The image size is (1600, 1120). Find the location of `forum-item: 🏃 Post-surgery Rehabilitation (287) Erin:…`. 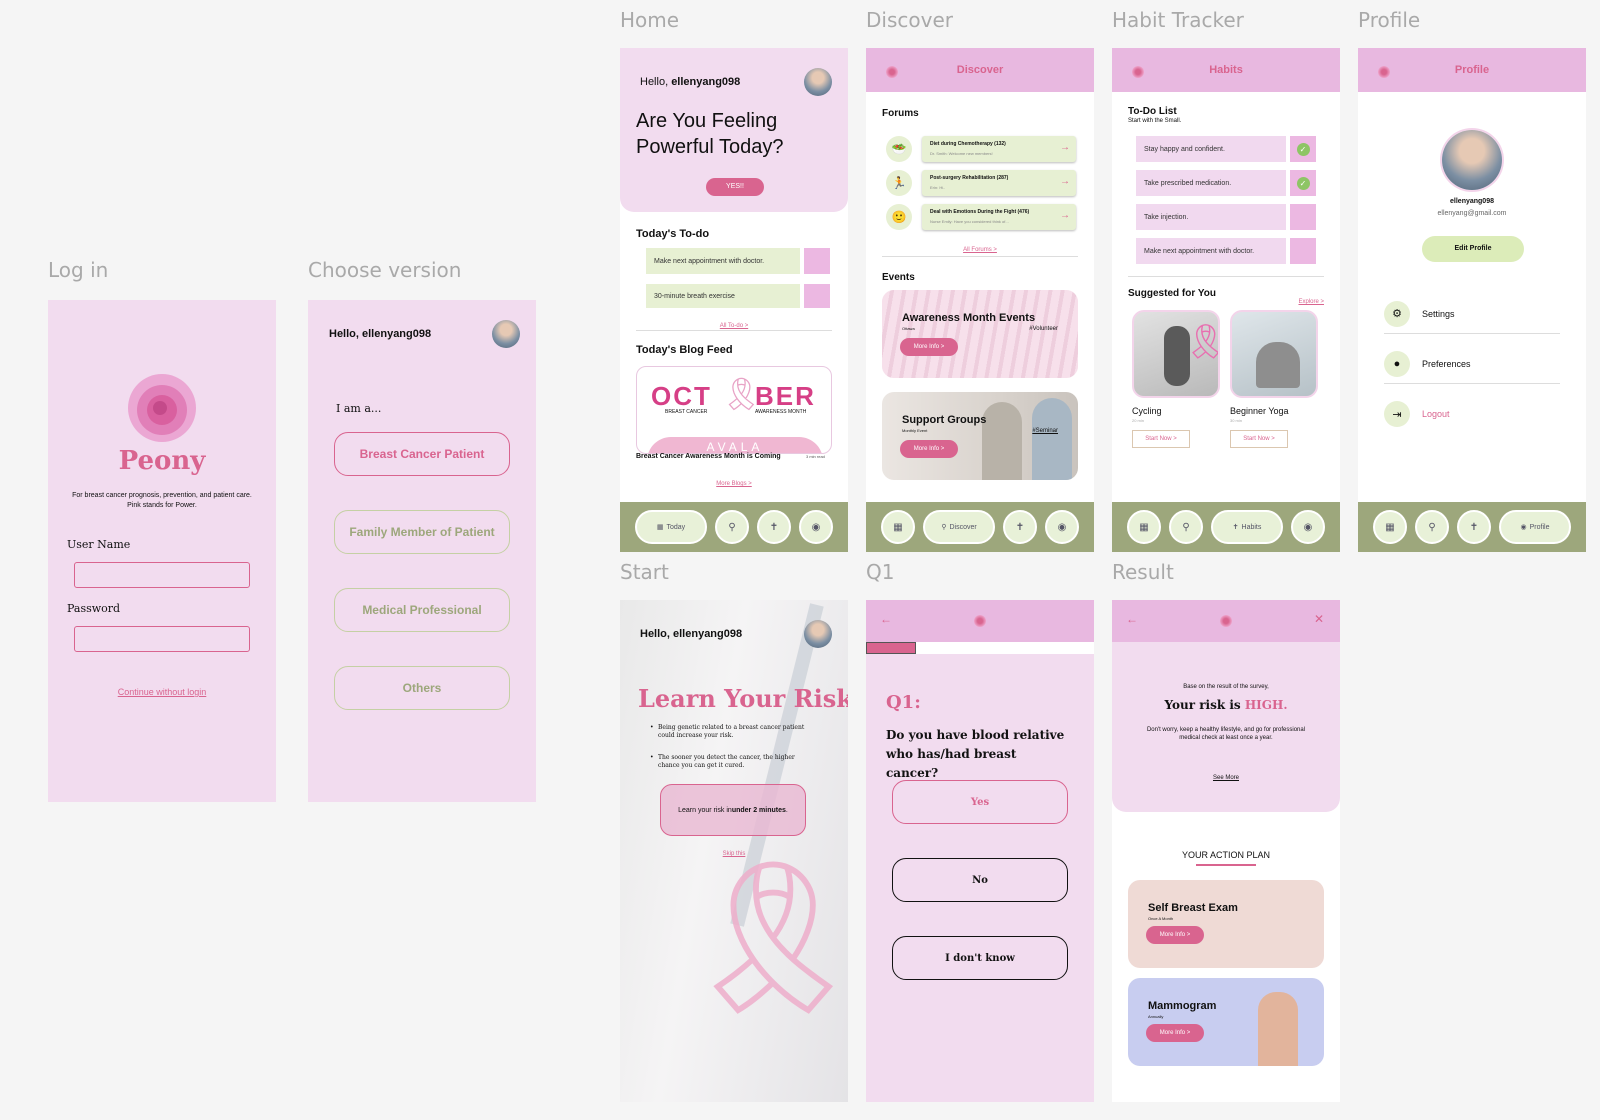

forum-item: 🏃 Post-surgery Rehabilitation (287) Erin:… is located at coordinates (981, 184).